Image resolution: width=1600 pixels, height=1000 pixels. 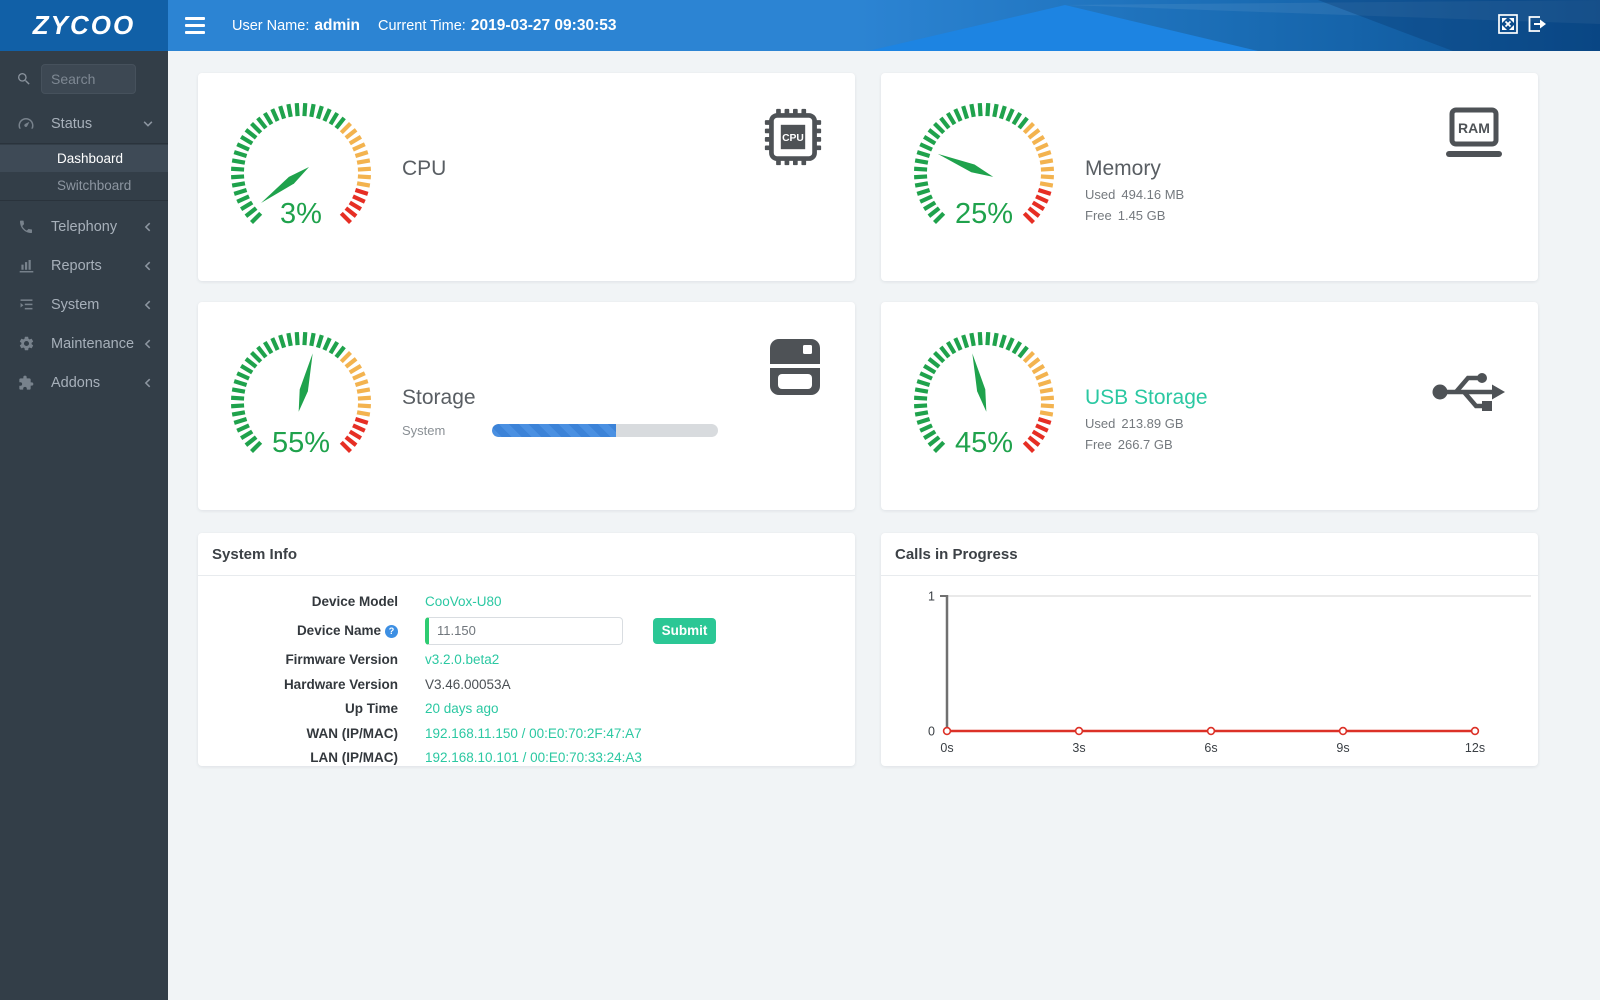 I want to click on fullscreen-icon, so click(x=1508, y=24).